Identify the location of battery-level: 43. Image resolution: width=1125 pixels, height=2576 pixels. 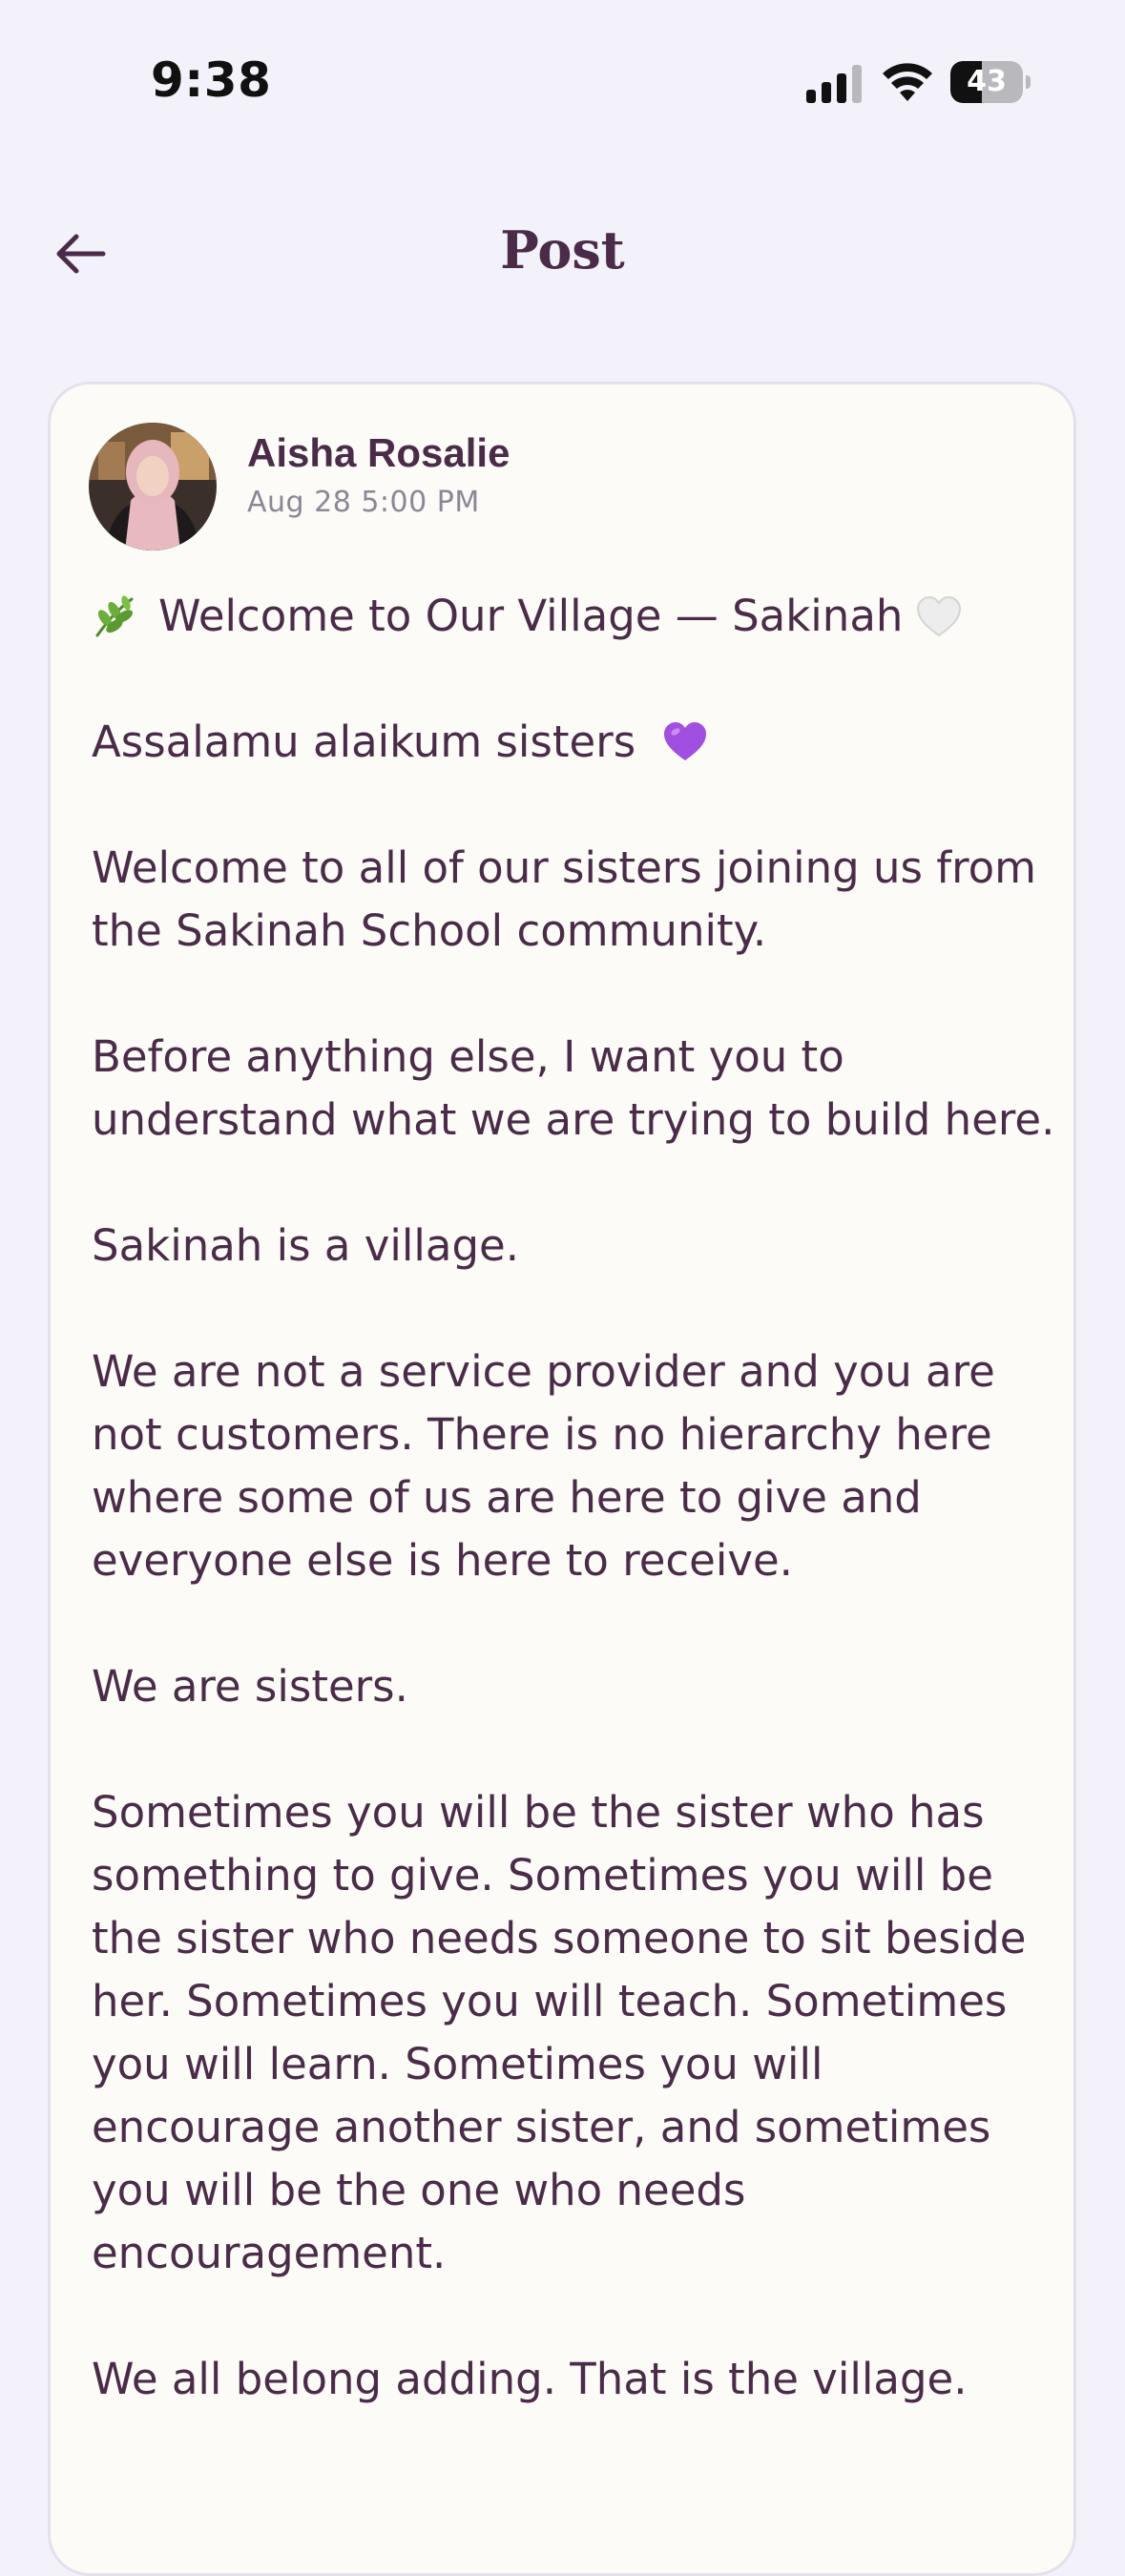
(987, 81).